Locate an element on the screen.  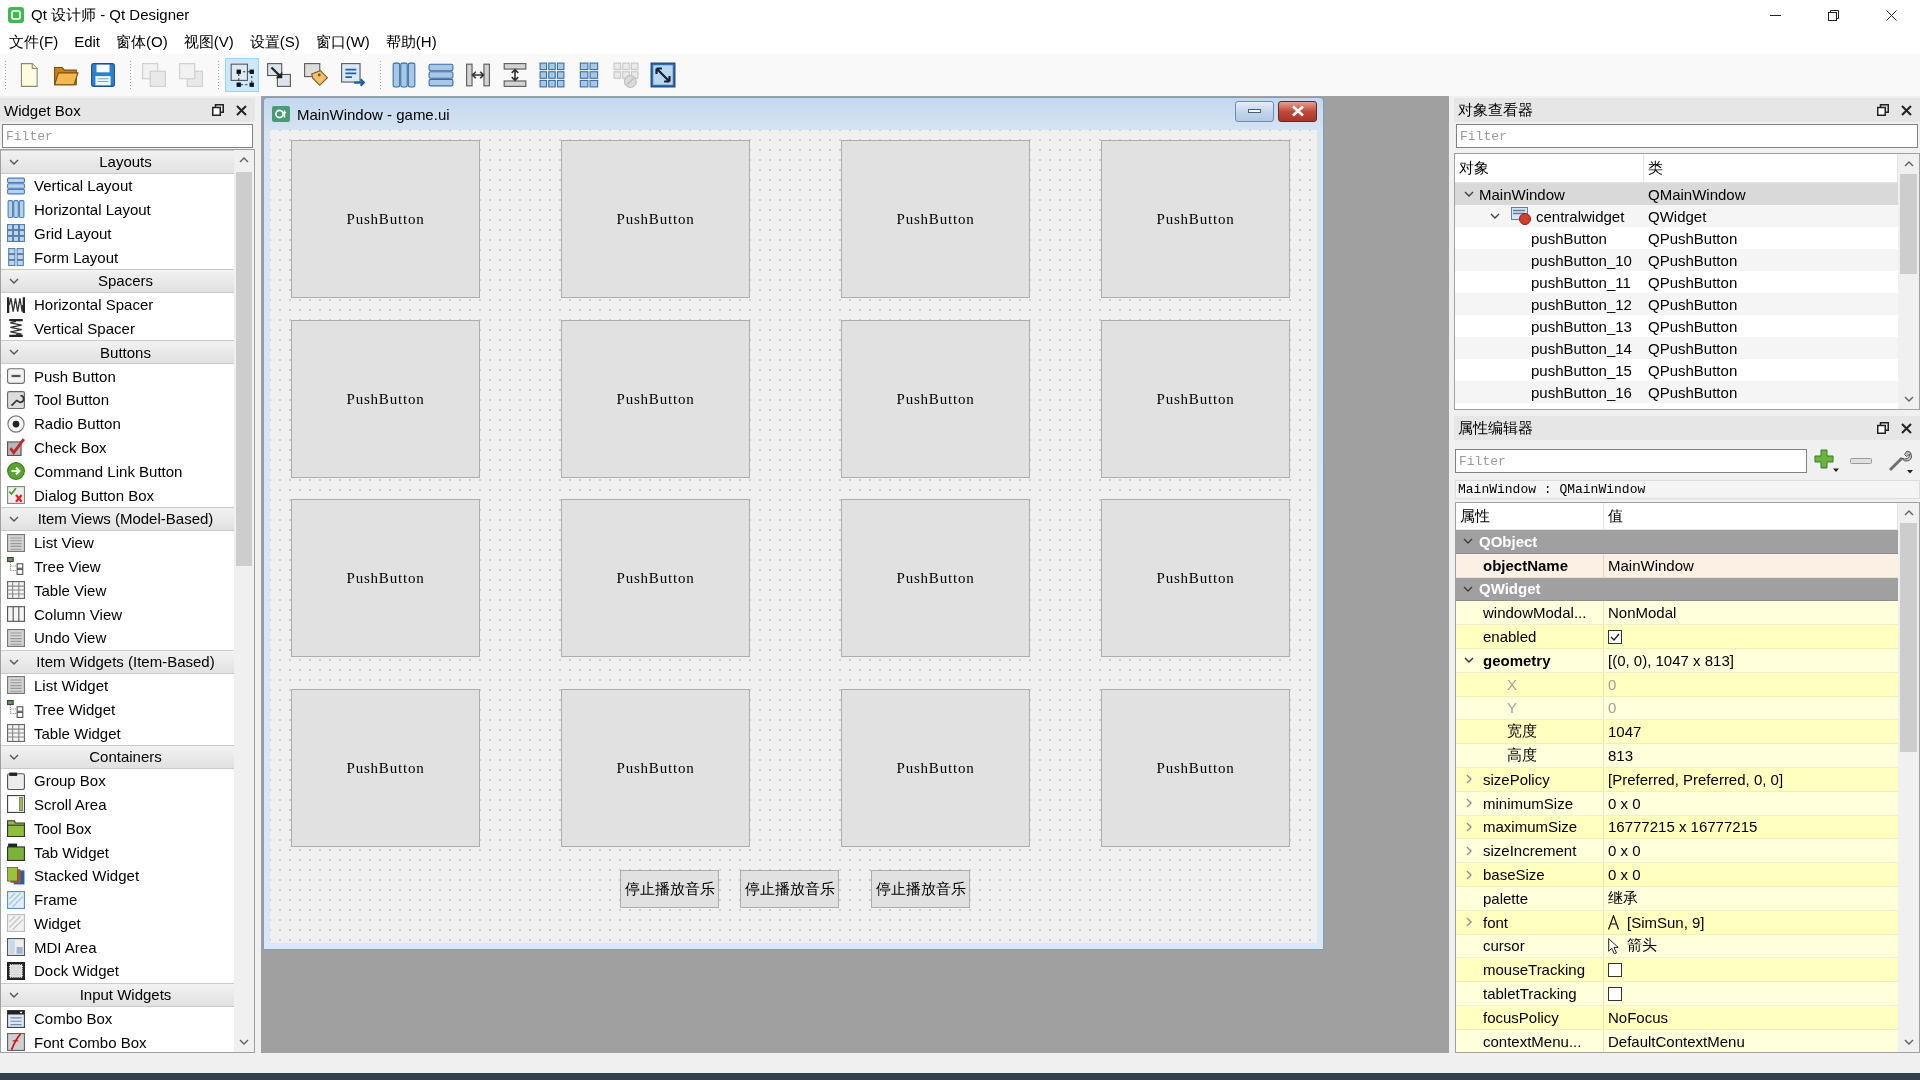
section-header: Layouts is located at coordinates (117, 162).